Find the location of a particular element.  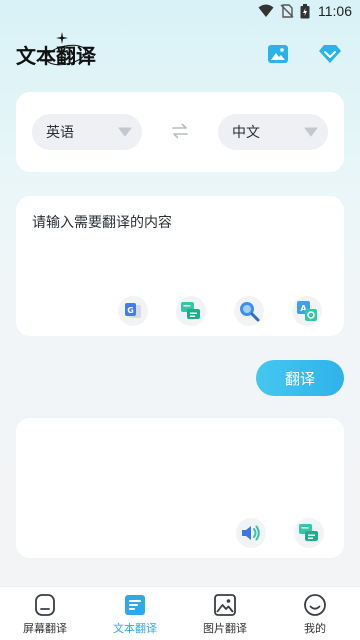

diamond-icon is located at coordinates (330, 54).